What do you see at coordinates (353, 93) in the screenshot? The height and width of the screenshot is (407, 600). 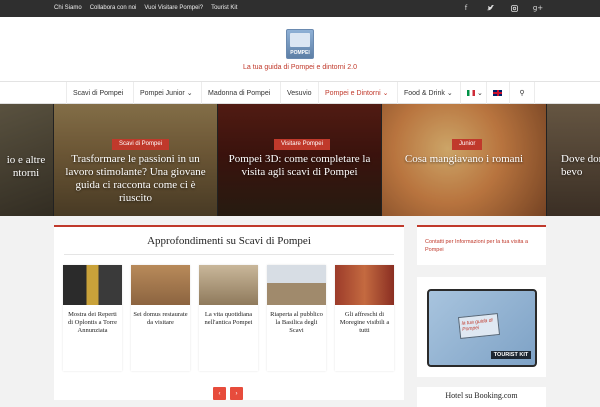 I see `nav-label: Pompei e Dintorni` at bounding box center [353, 93].